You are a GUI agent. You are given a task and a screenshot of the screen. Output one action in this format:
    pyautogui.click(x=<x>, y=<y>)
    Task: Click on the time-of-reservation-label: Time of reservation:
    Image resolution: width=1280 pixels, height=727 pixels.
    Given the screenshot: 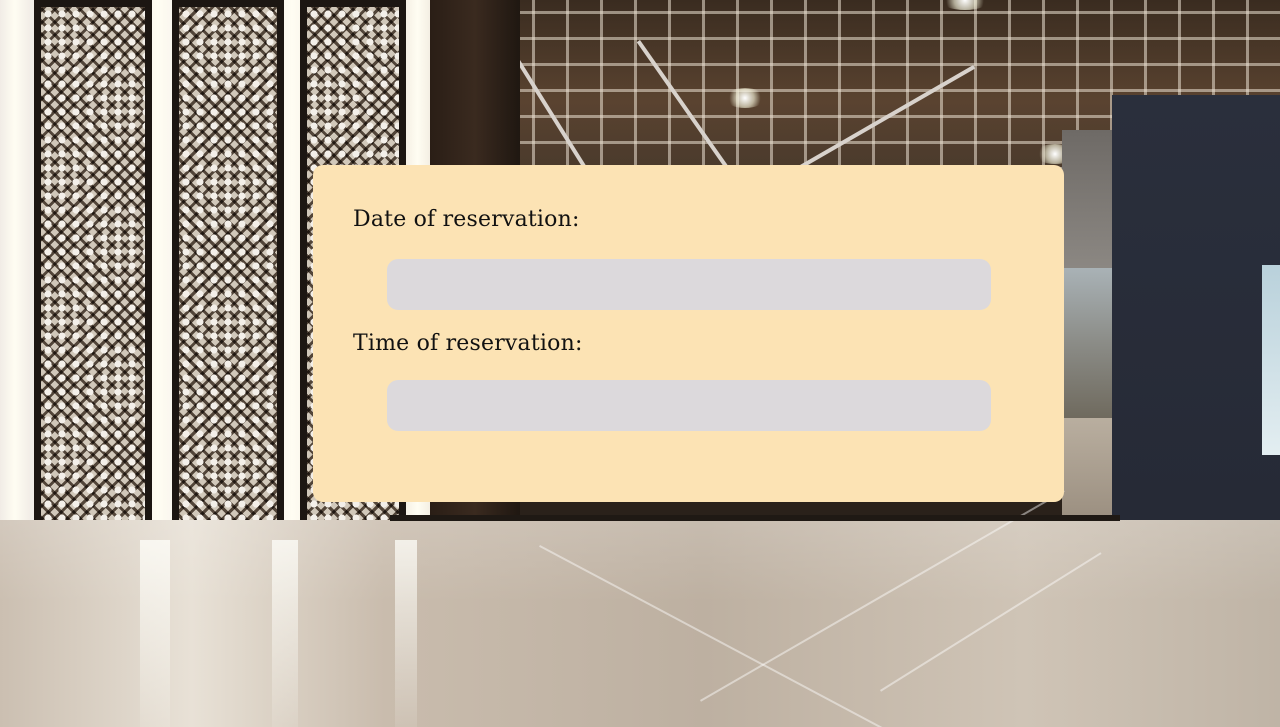 What is the action you would take?
    pyautogui.click(x=468, y=343)
    